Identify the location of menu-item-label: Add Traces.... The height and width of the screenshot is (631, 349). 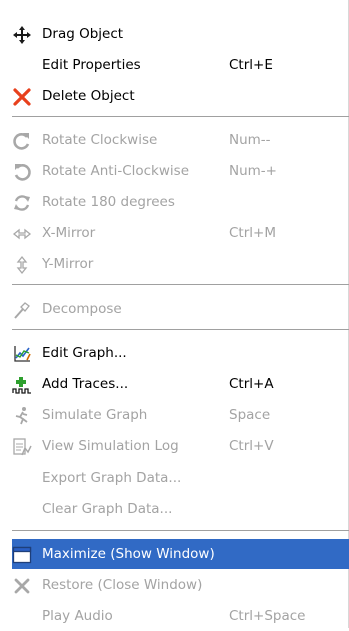
(85, 384).